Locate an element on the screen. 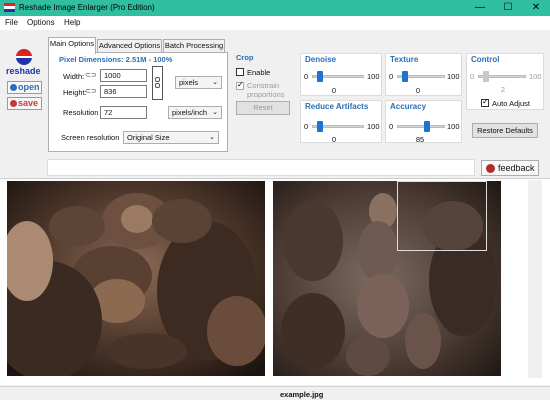 Image resolution: width=550 pixels, height=400 pixels. resolution-unit-select: pixels/inch ⌄ is located at coordinates (195, 112).